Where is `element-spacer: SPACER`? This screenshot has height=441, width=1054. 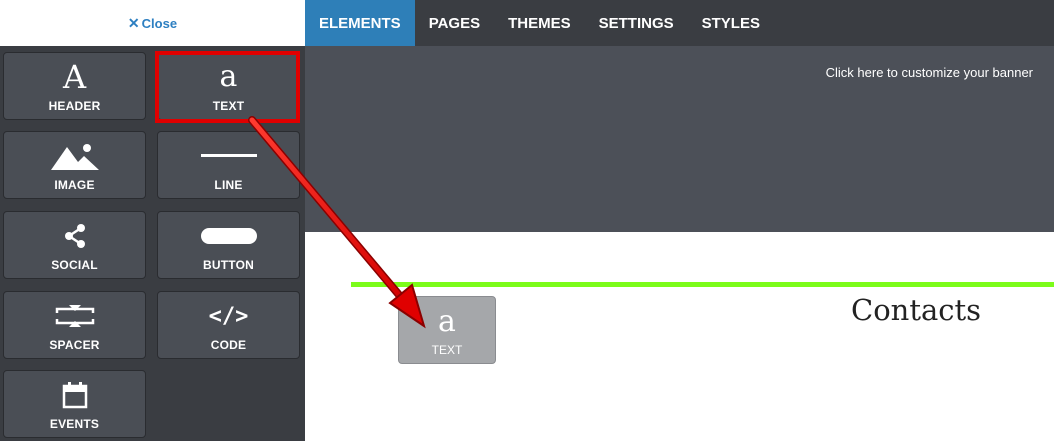 element-spacer: SPACER is located at coordinates (74, 325).